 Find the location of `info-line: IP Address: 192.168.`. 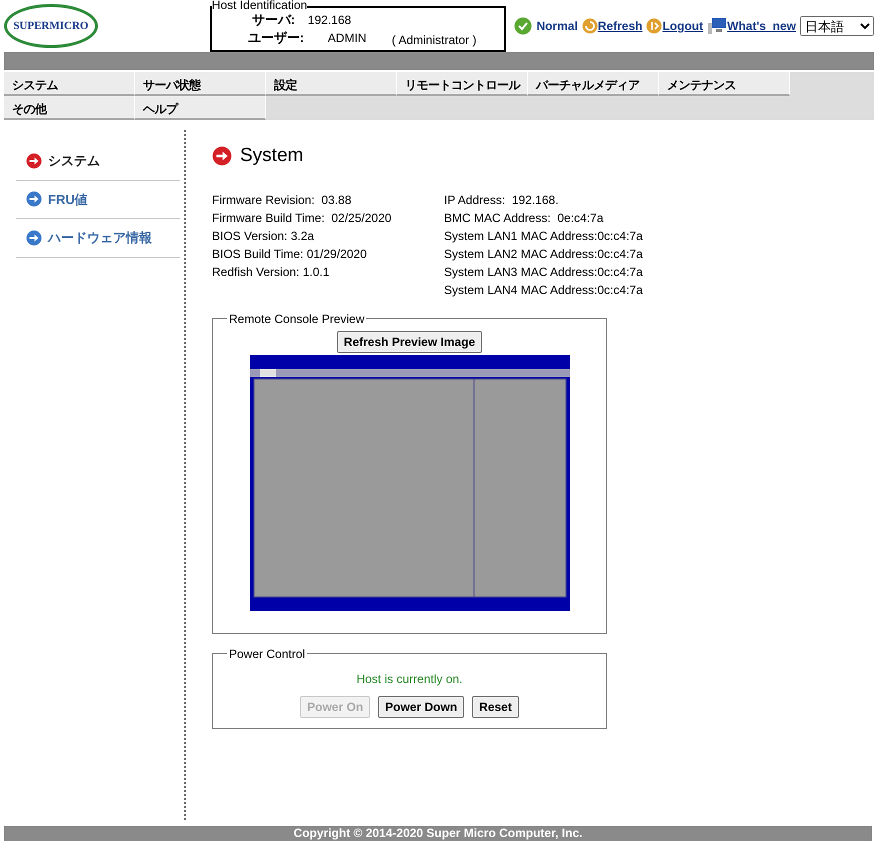

info-line: IP Address: 192.168. is located at coordinates (502, 200).